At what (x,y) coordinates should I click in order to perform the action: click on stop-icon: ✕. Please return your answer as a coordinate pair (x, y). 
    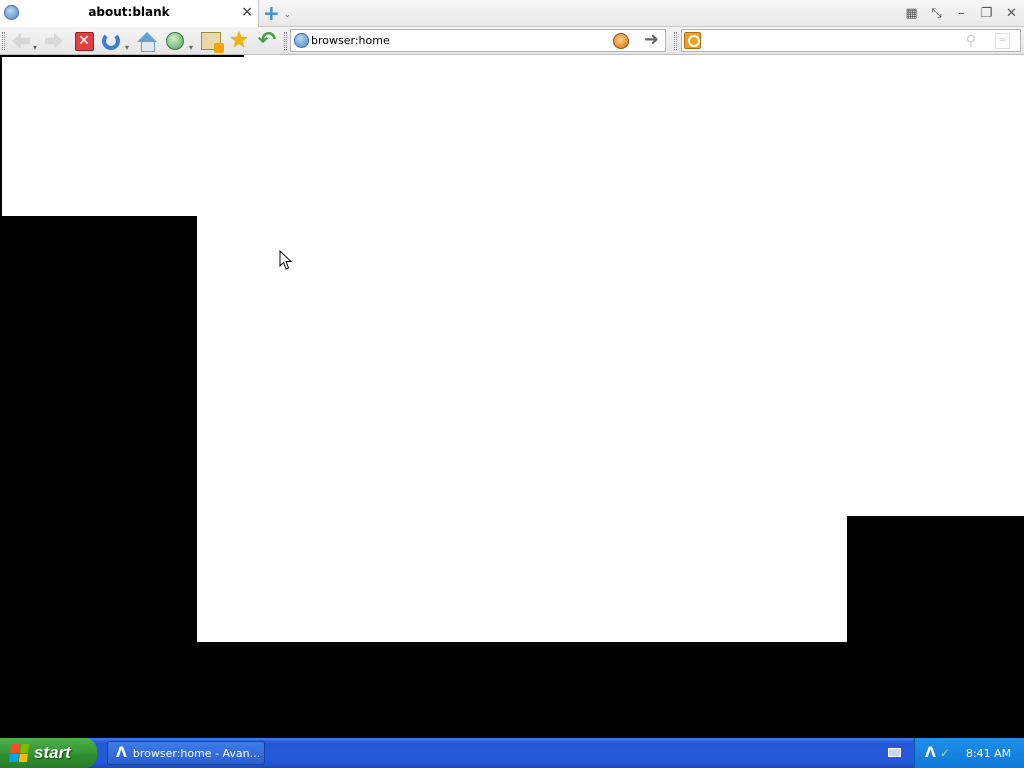
    Looking at the image, I should click on (84, 41).